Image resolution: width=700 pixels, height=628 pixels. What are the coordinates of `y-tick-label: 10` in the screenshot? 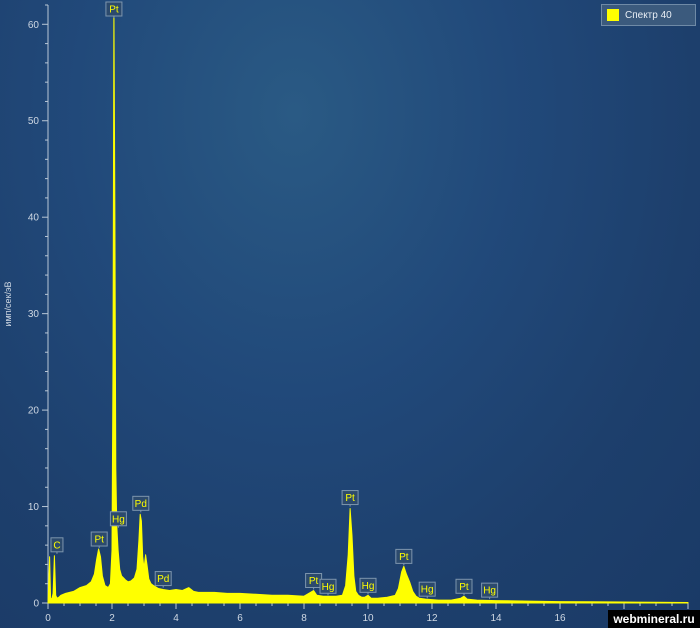 It's located at (34, 507).